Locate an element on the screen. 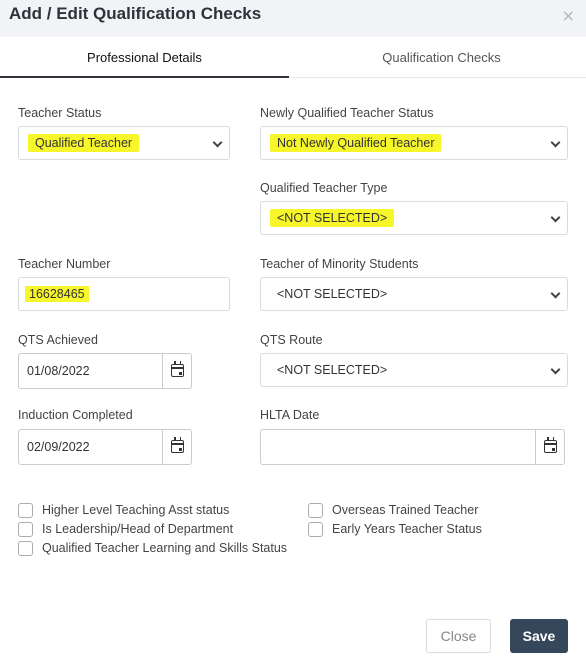  dialog-header: Add / Edit Qualification Checks × is located at coordinates (293, 18).